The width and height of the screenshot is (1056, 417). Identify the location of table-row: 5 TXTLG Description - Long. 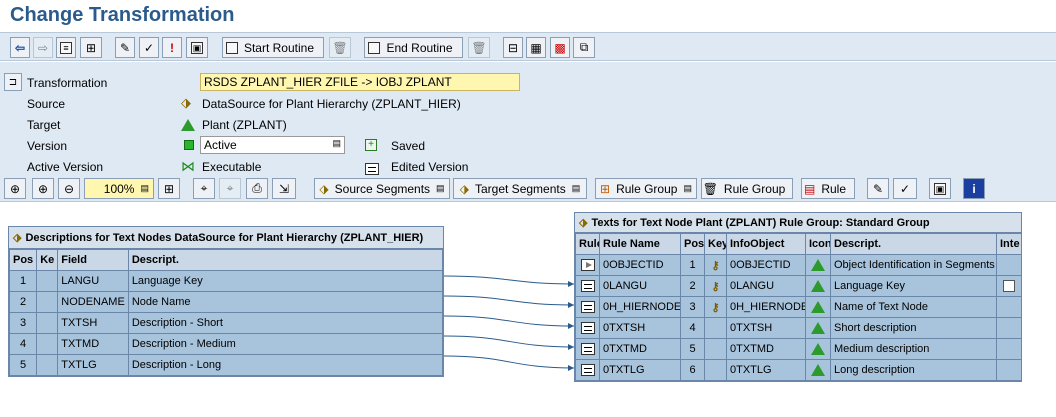
(226, 365).